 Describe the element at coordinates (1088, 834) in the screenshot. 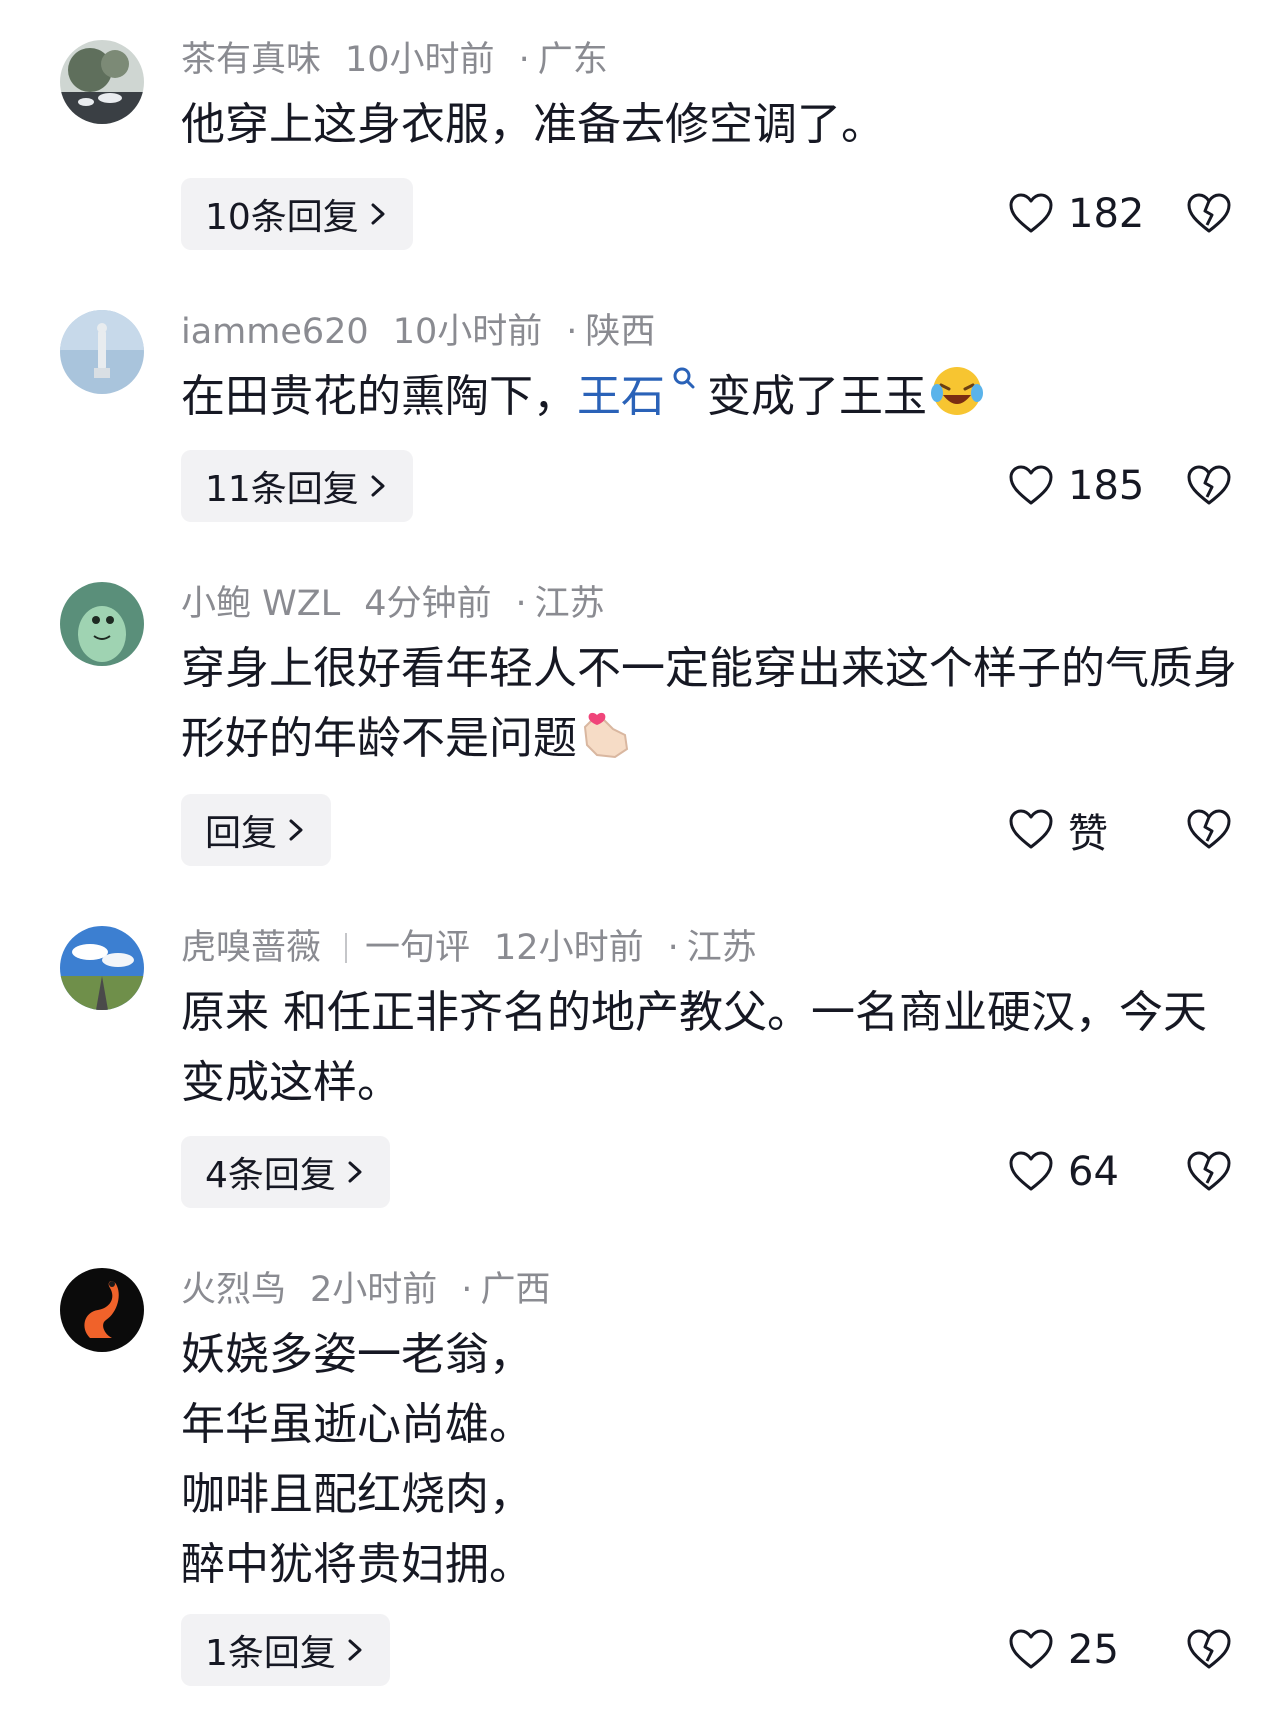

I see `like-count: 赞` at that location.